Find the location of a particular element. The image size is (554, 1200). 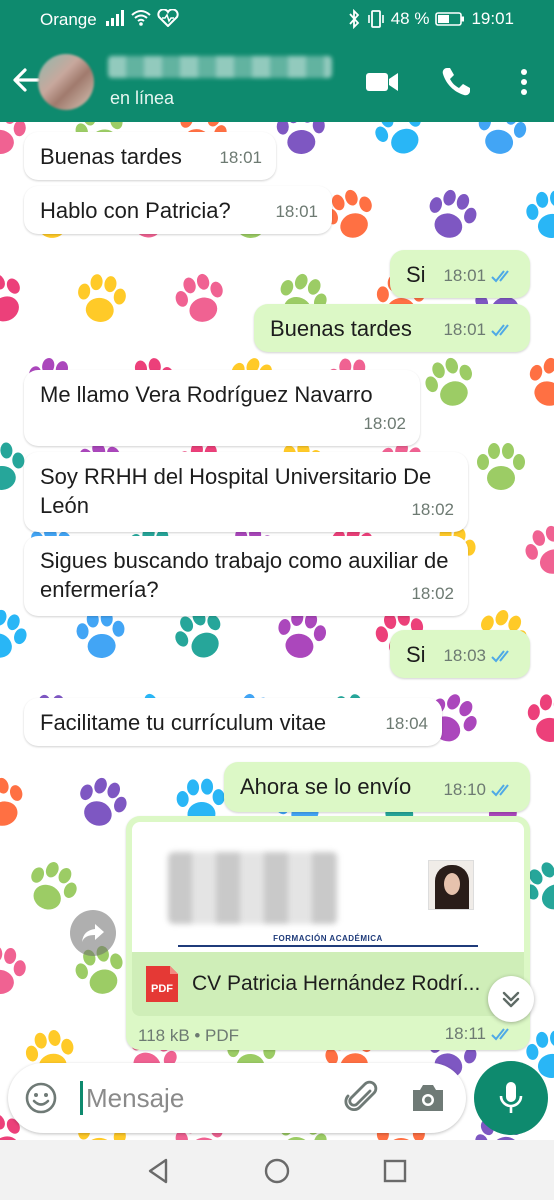

message-text: Hablo con Patricia? is located at coordinates (135, 210).